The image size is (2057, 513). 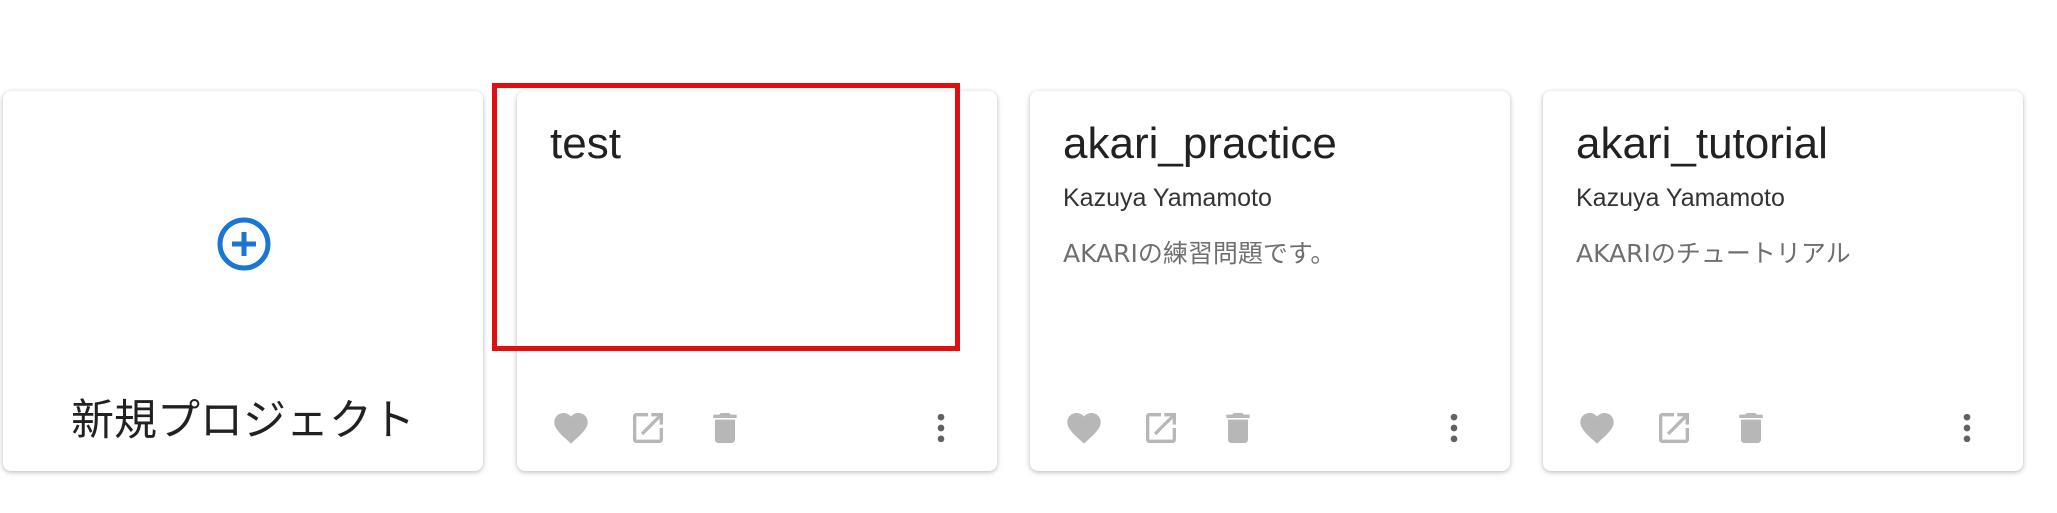 I want to click on project-description: AKARIのチュートリアル, so click(x=1713, y=253).